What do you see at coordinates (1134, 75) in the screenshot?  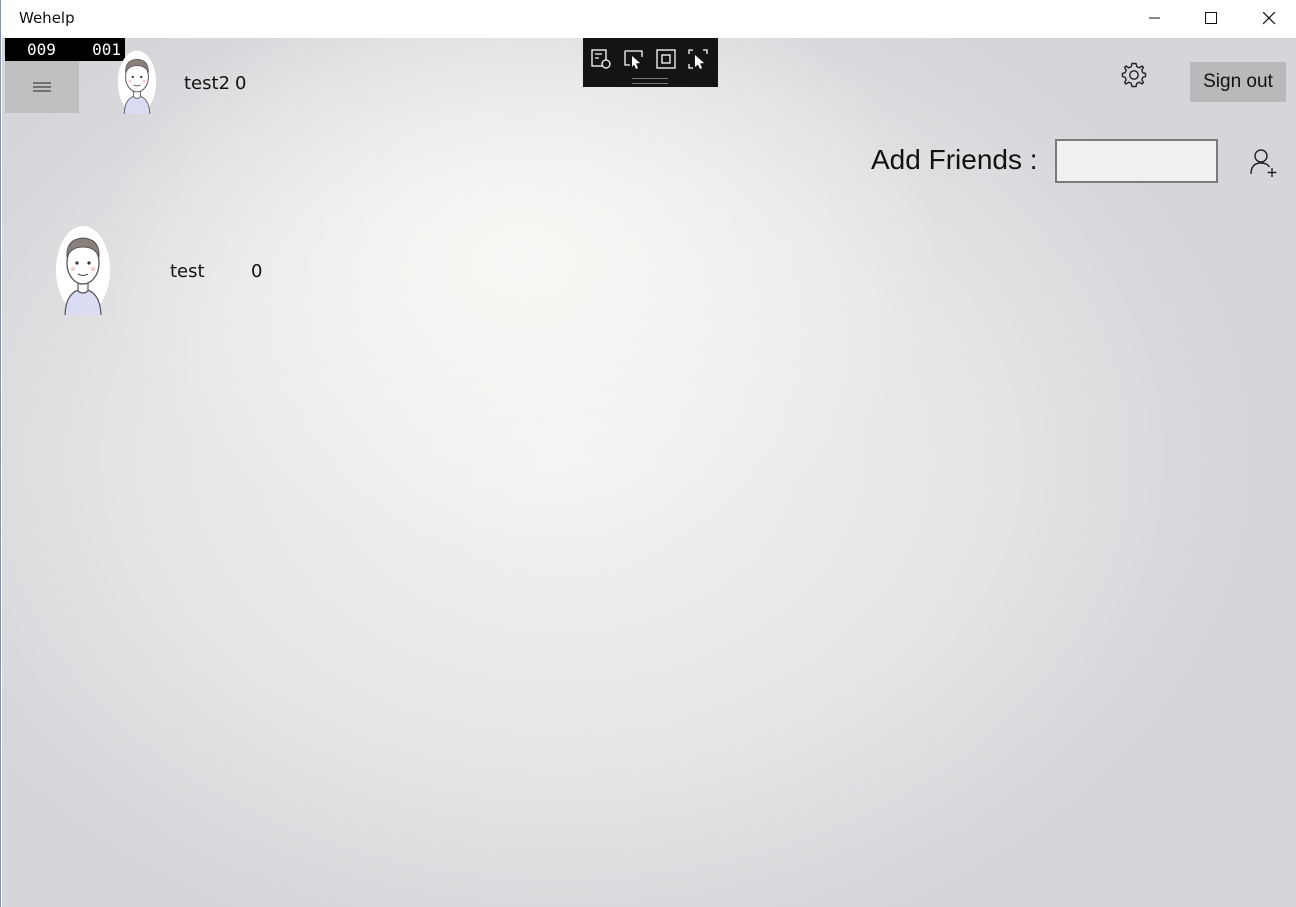 I see `gear-icon` at bounding box center [1134, 75].